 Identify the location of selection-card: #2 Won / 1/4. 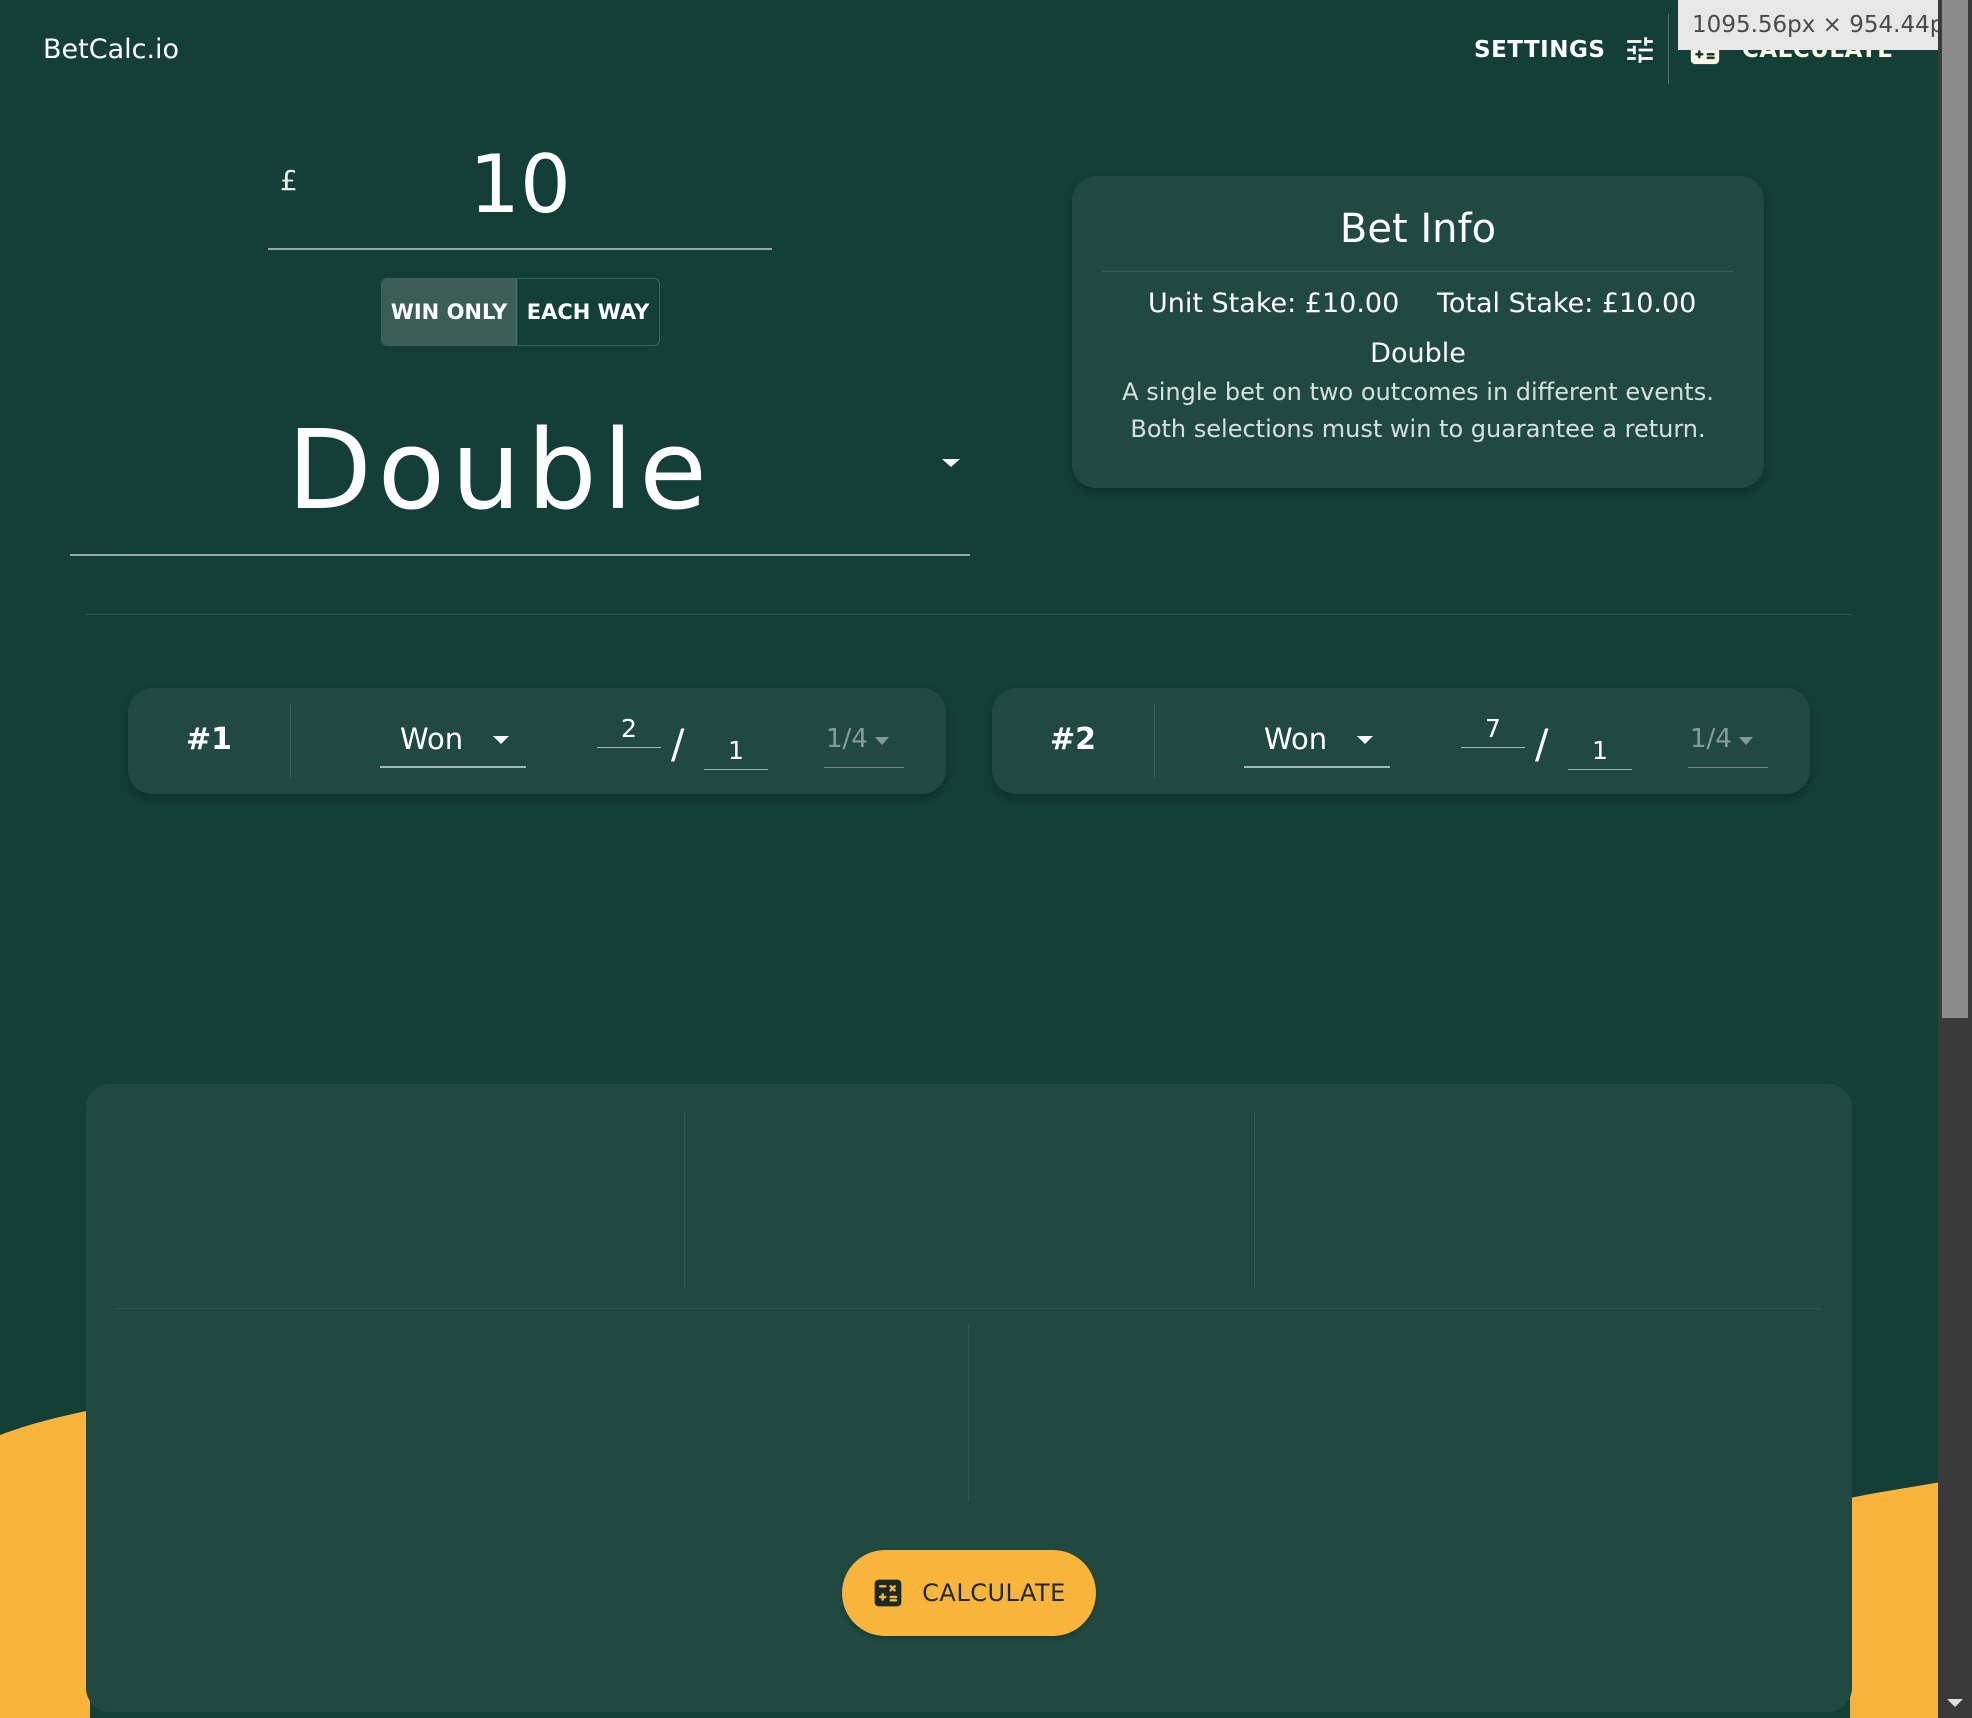
(1401, 741).